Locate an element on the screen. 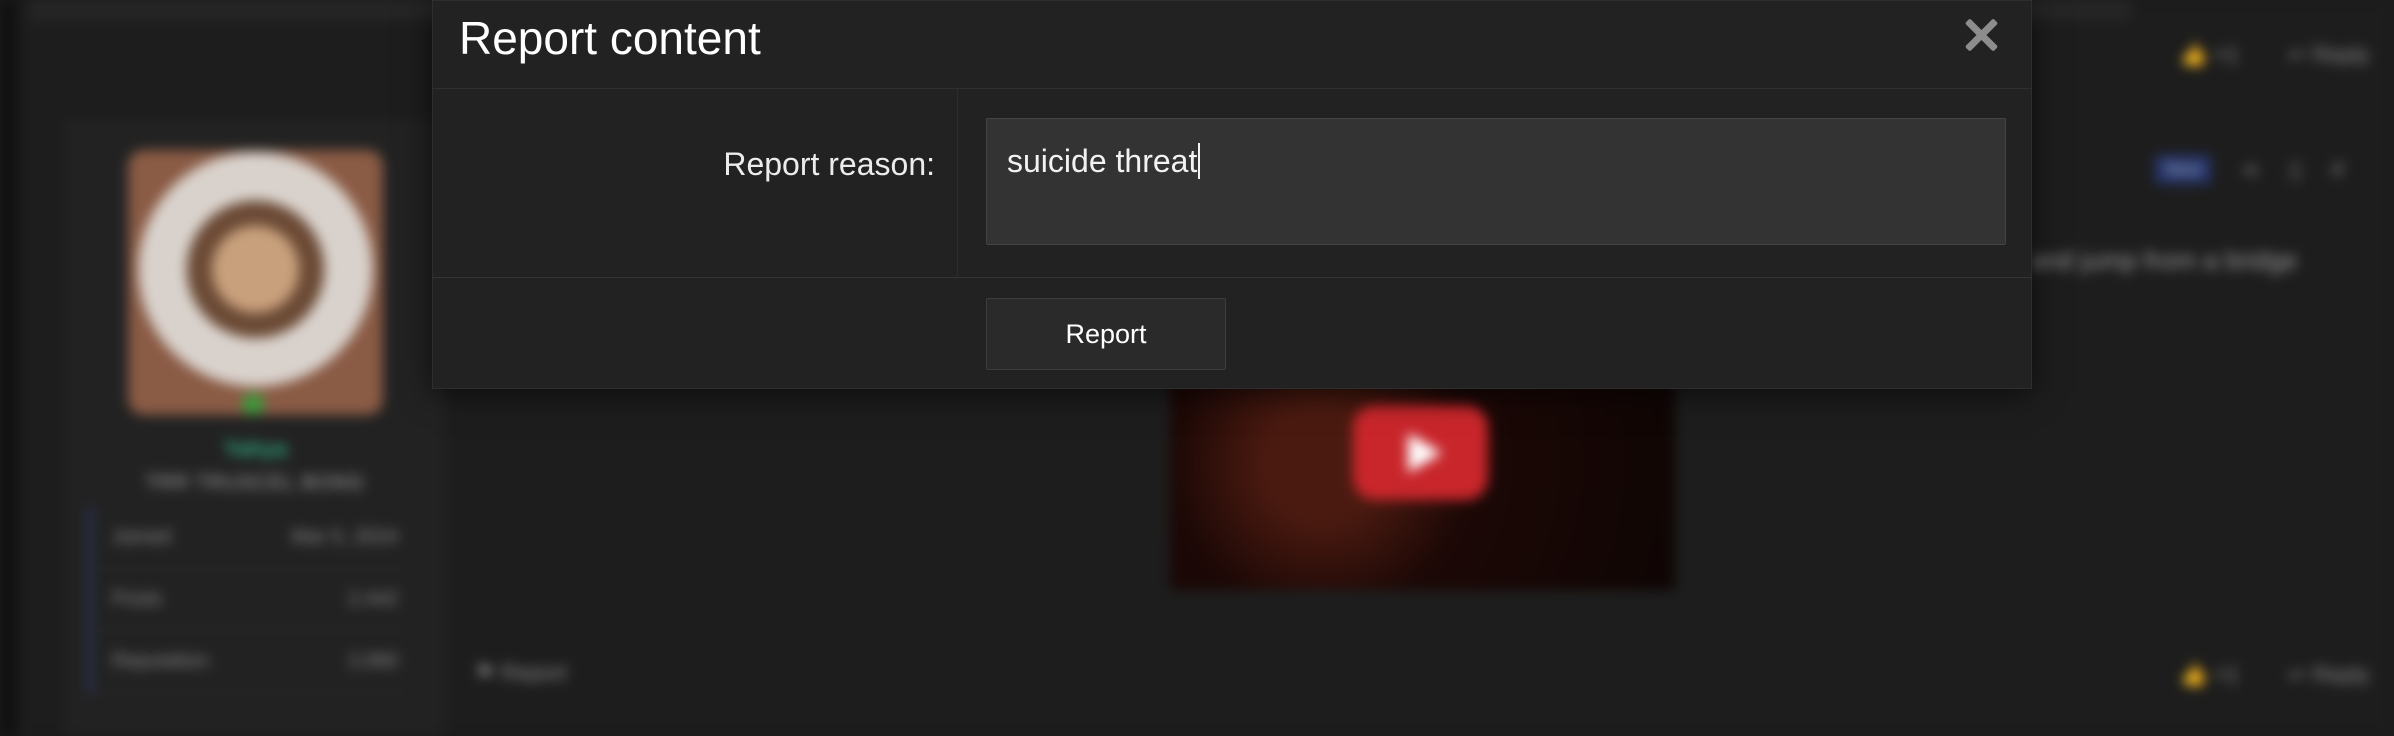 This screenshot has width=2394, height=736. stat-label: Reputation is located at coordinates (160, 661).